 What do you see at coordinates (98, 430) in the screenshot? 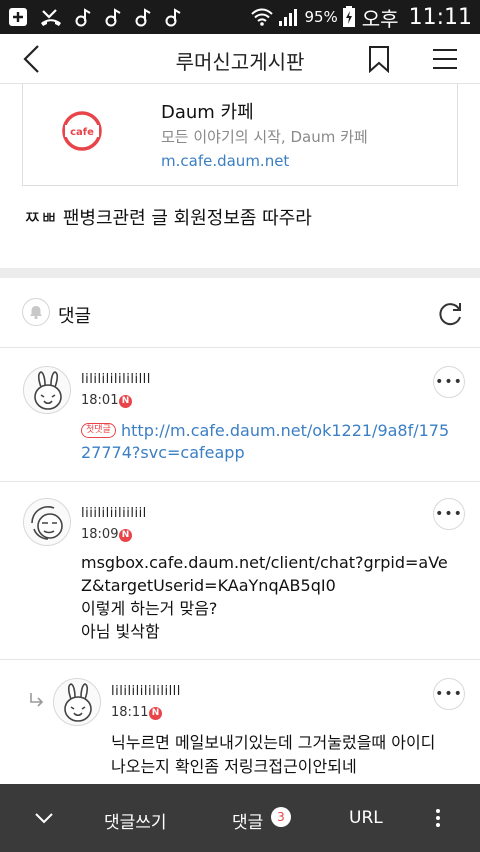
I see `first-comment-tag: 첫댓글` at bounding box center [98, 430].